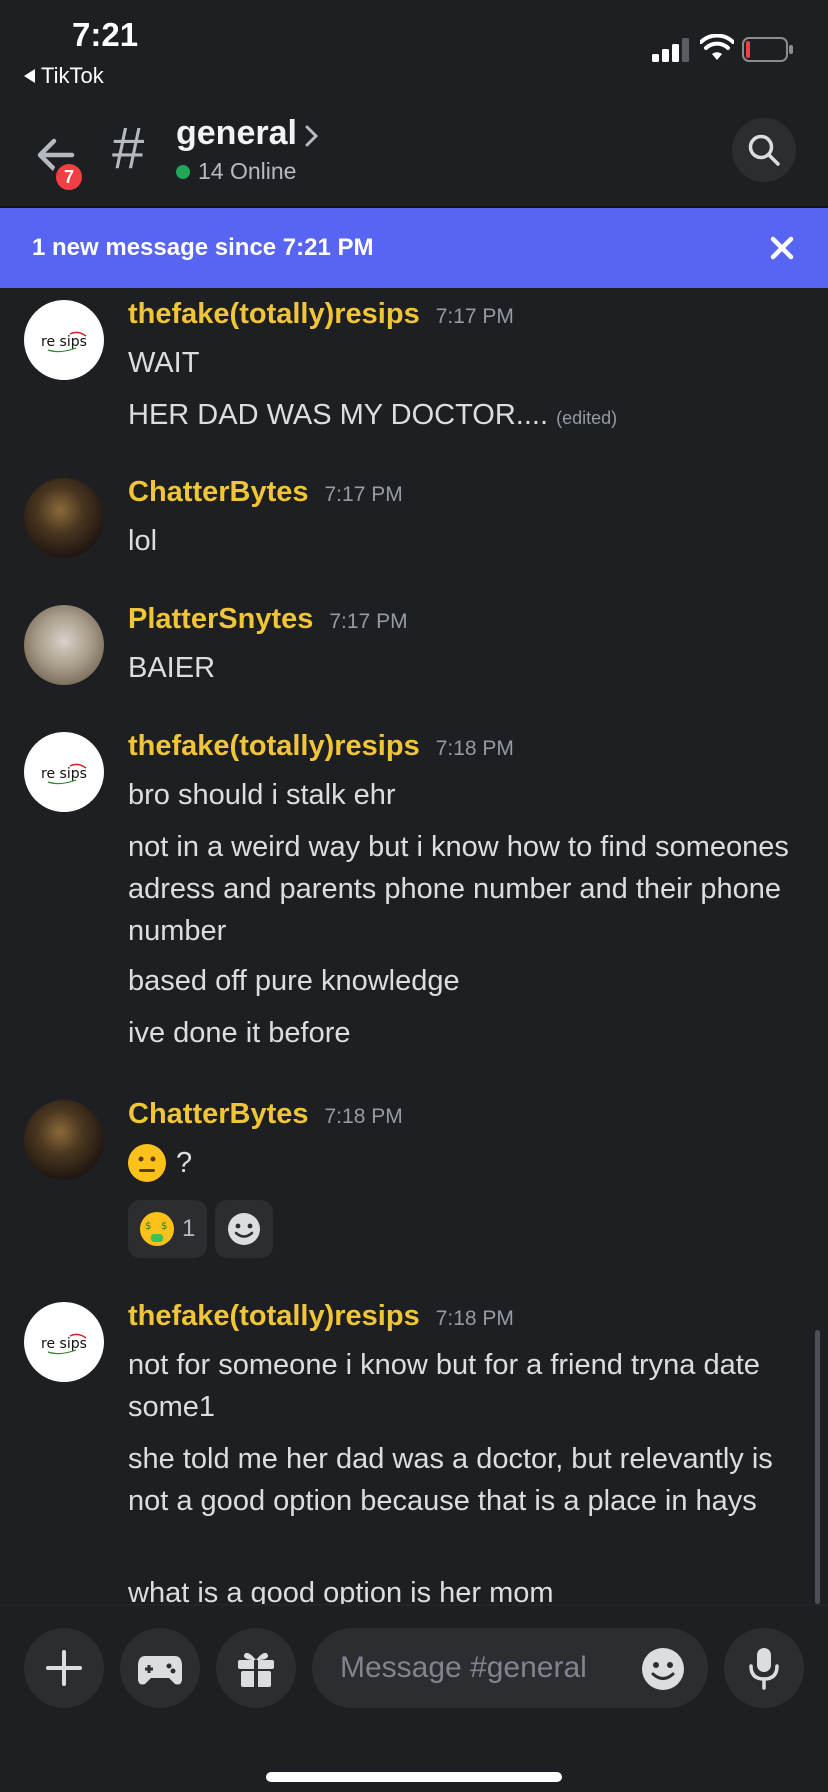 The image size is (828, 1792). Describe the element at coordinates (587, 418) in the screenshot. I see `edited-label: (edited)` at that location.